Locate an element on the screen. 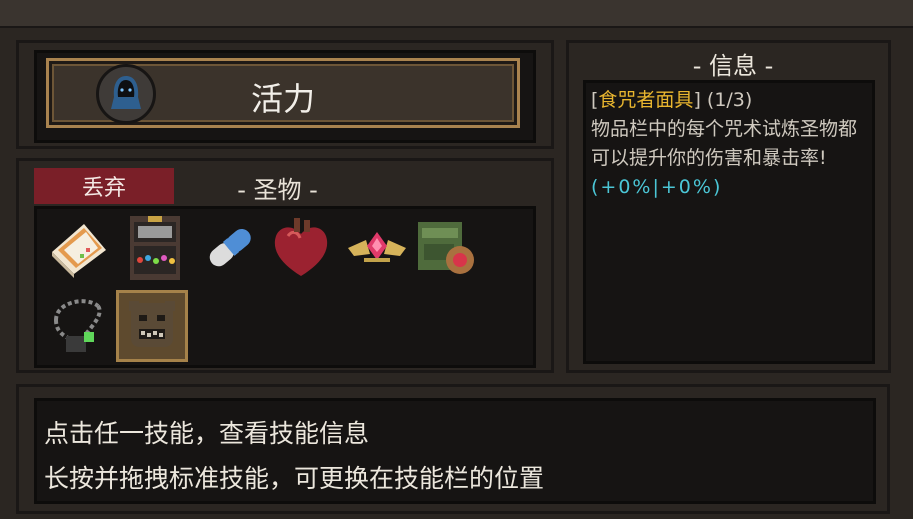 The height and width of the screenshot is (519, 913). top-bar is located at coordinates (456, 14).